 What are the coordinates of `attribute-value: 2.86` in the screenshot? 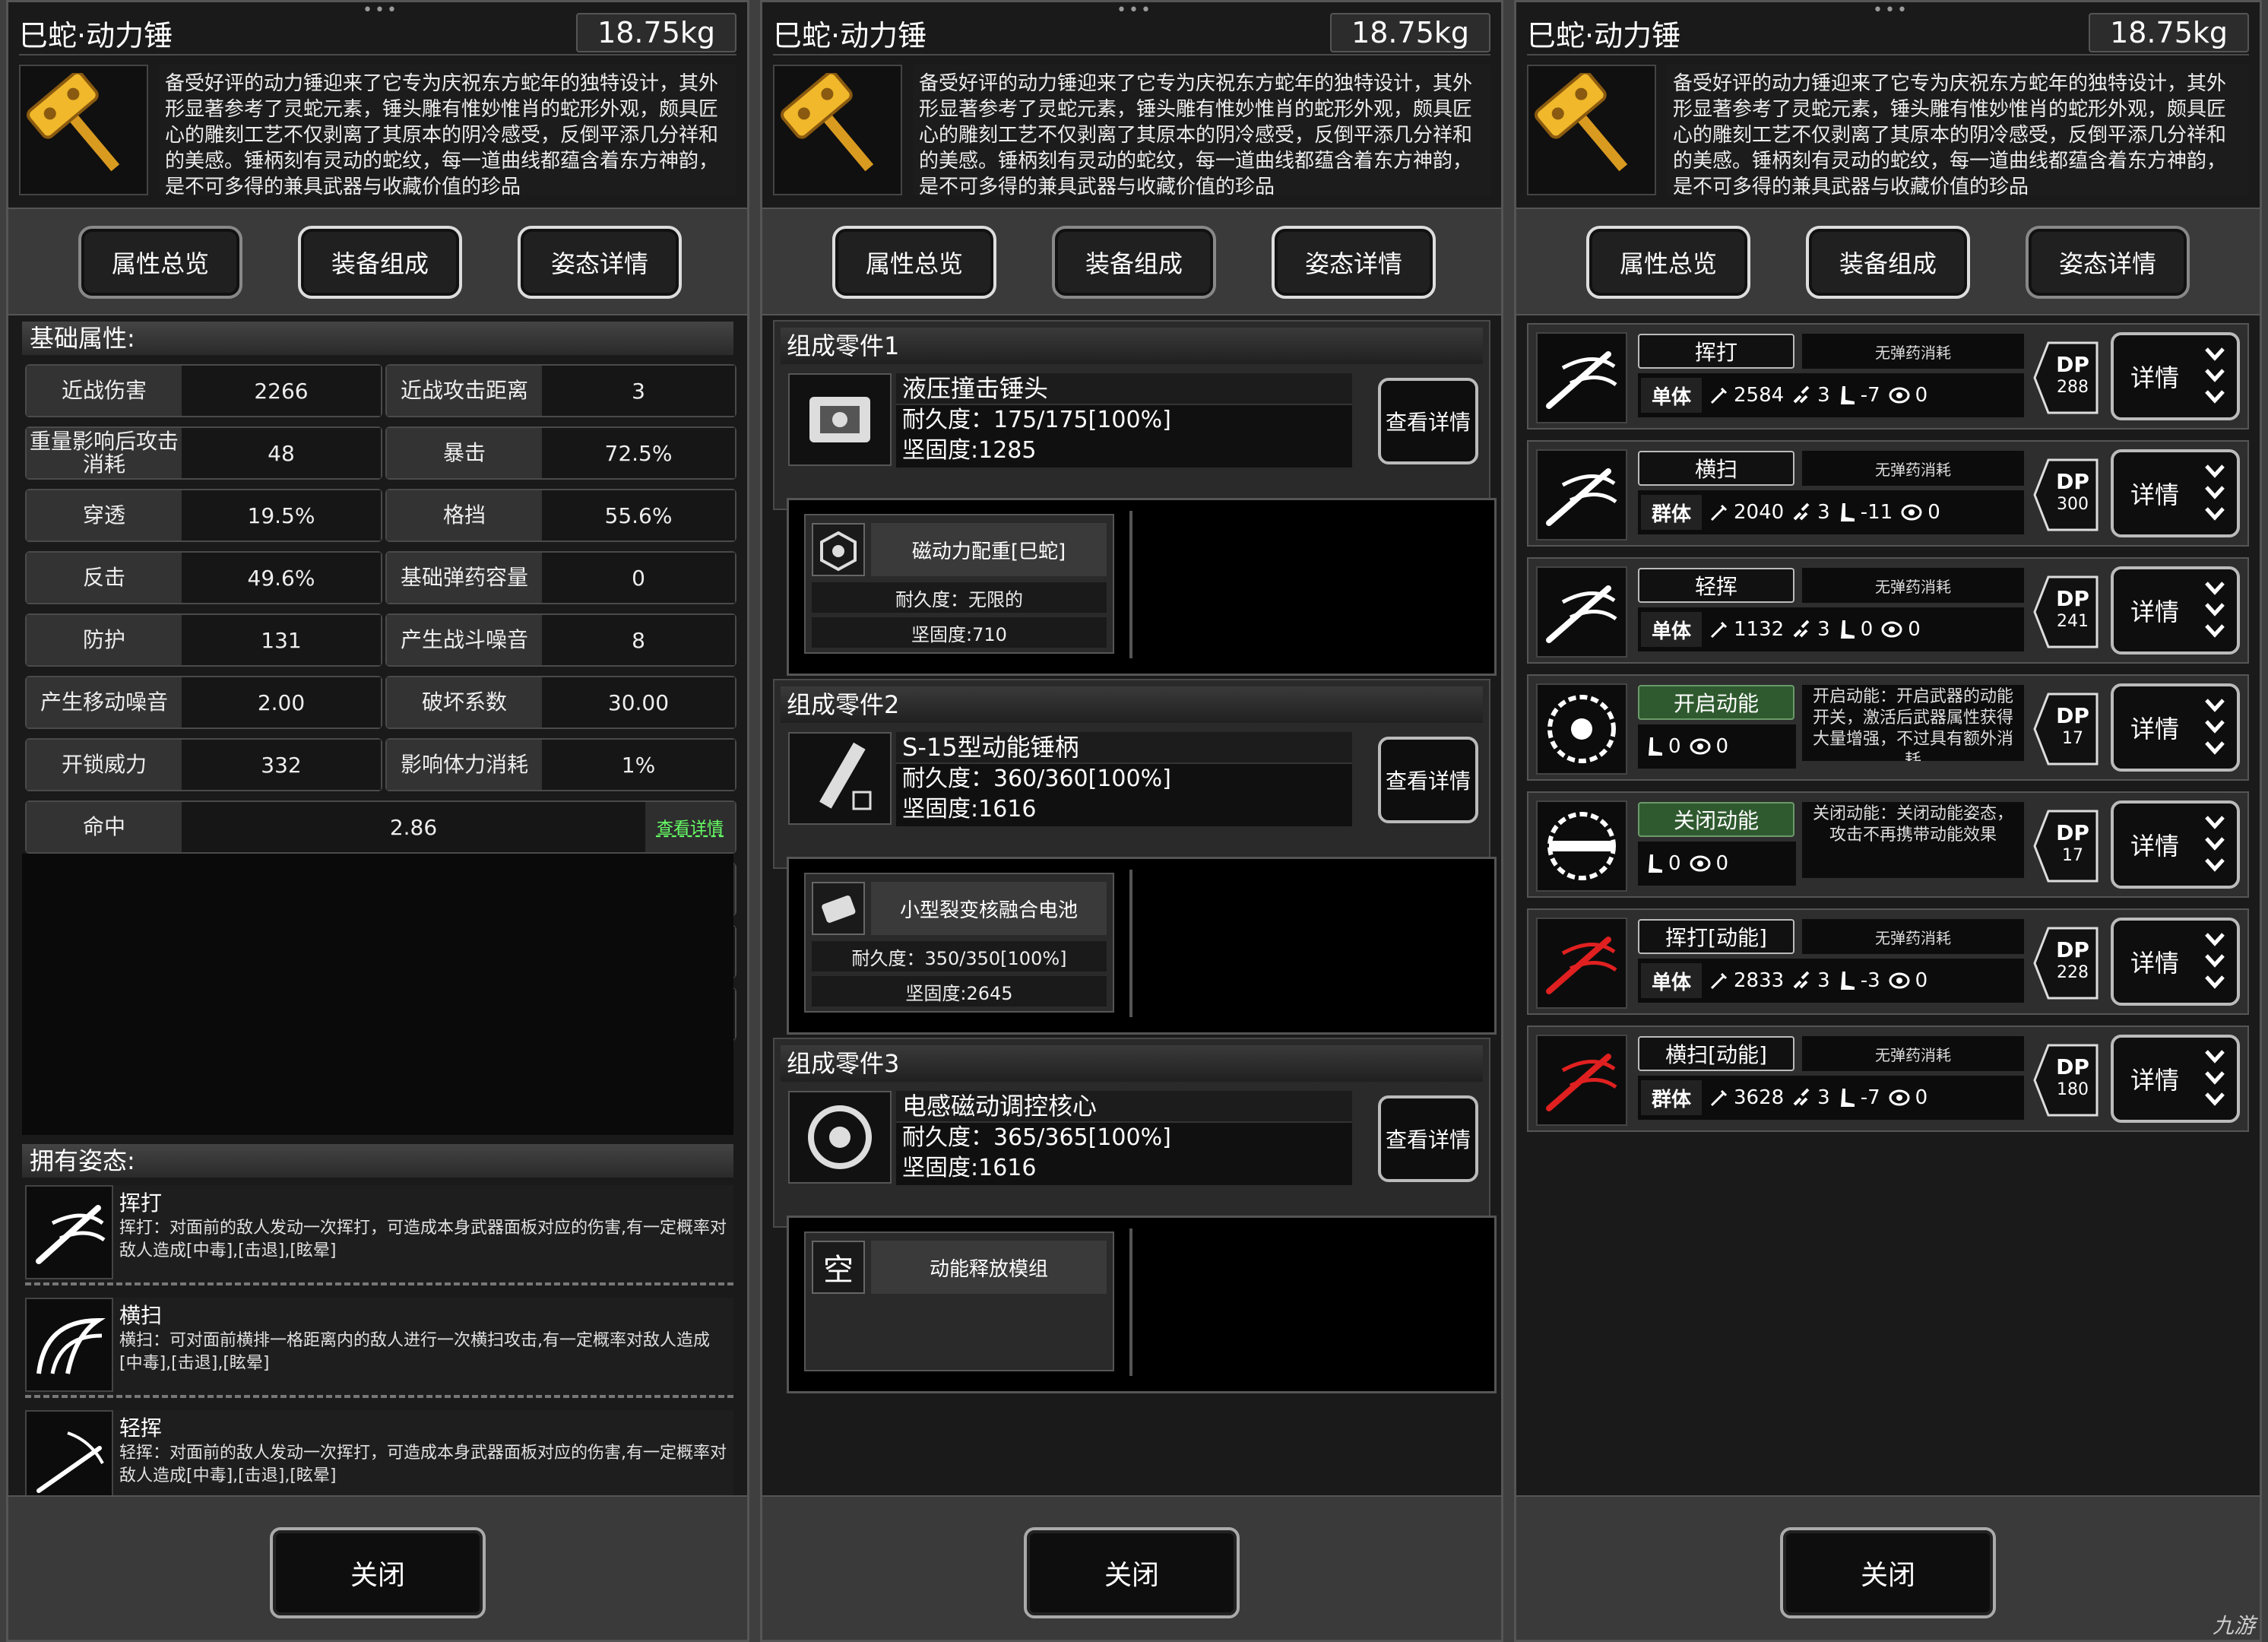 It's located at (413, 827).